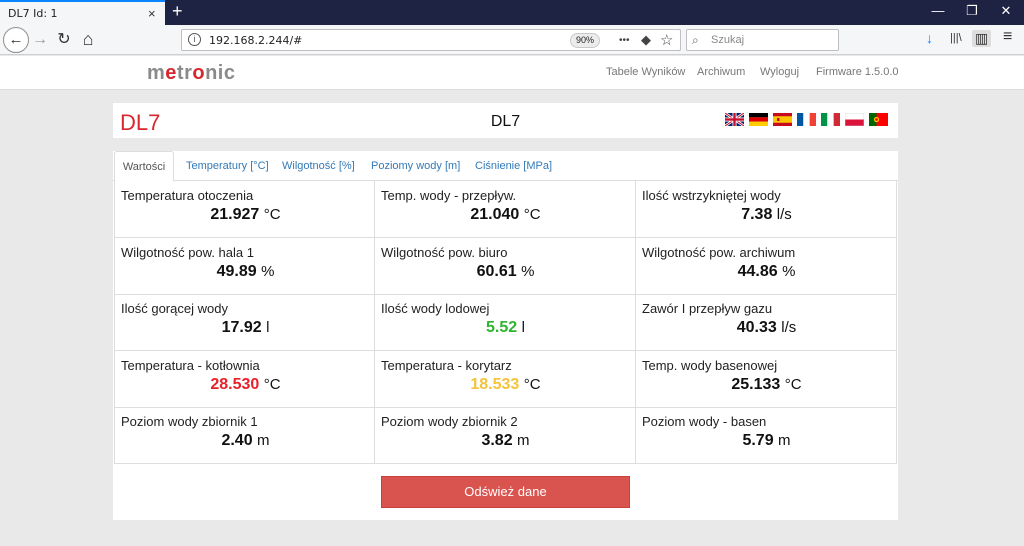 This screenshot has width=1024, height=546. Describe the element at coordinates (255, 40) in the screenshot. I see `url-text: 192.168.2.244/#` at that location.